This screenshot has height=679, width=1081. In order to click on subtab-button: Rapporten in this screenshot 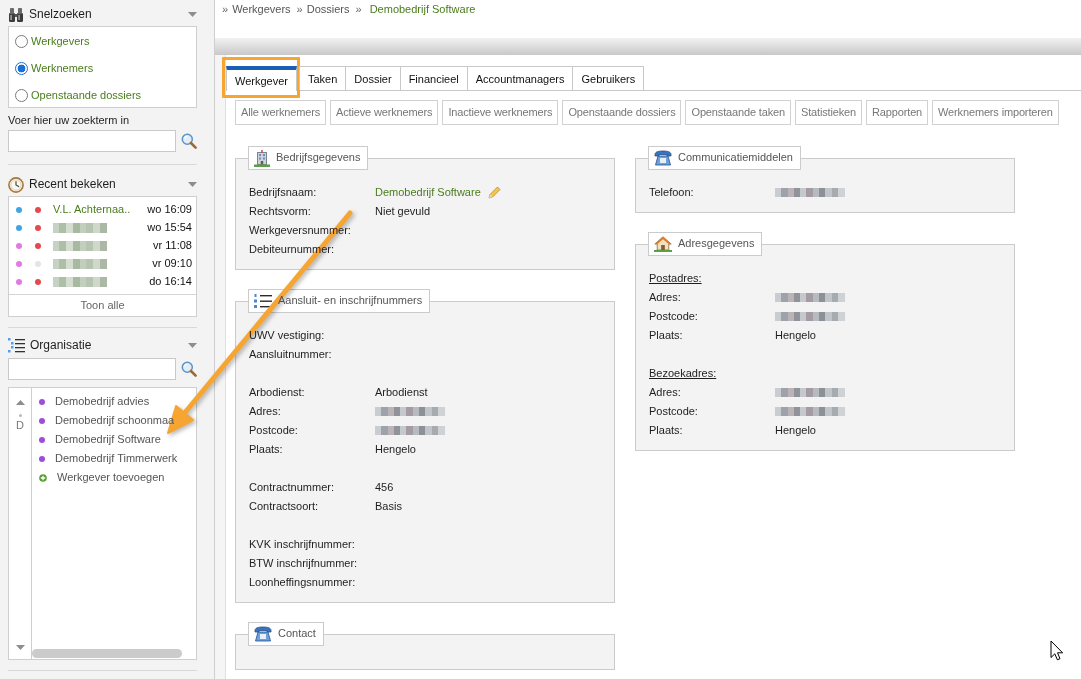, I will do `click(897, 112)`.